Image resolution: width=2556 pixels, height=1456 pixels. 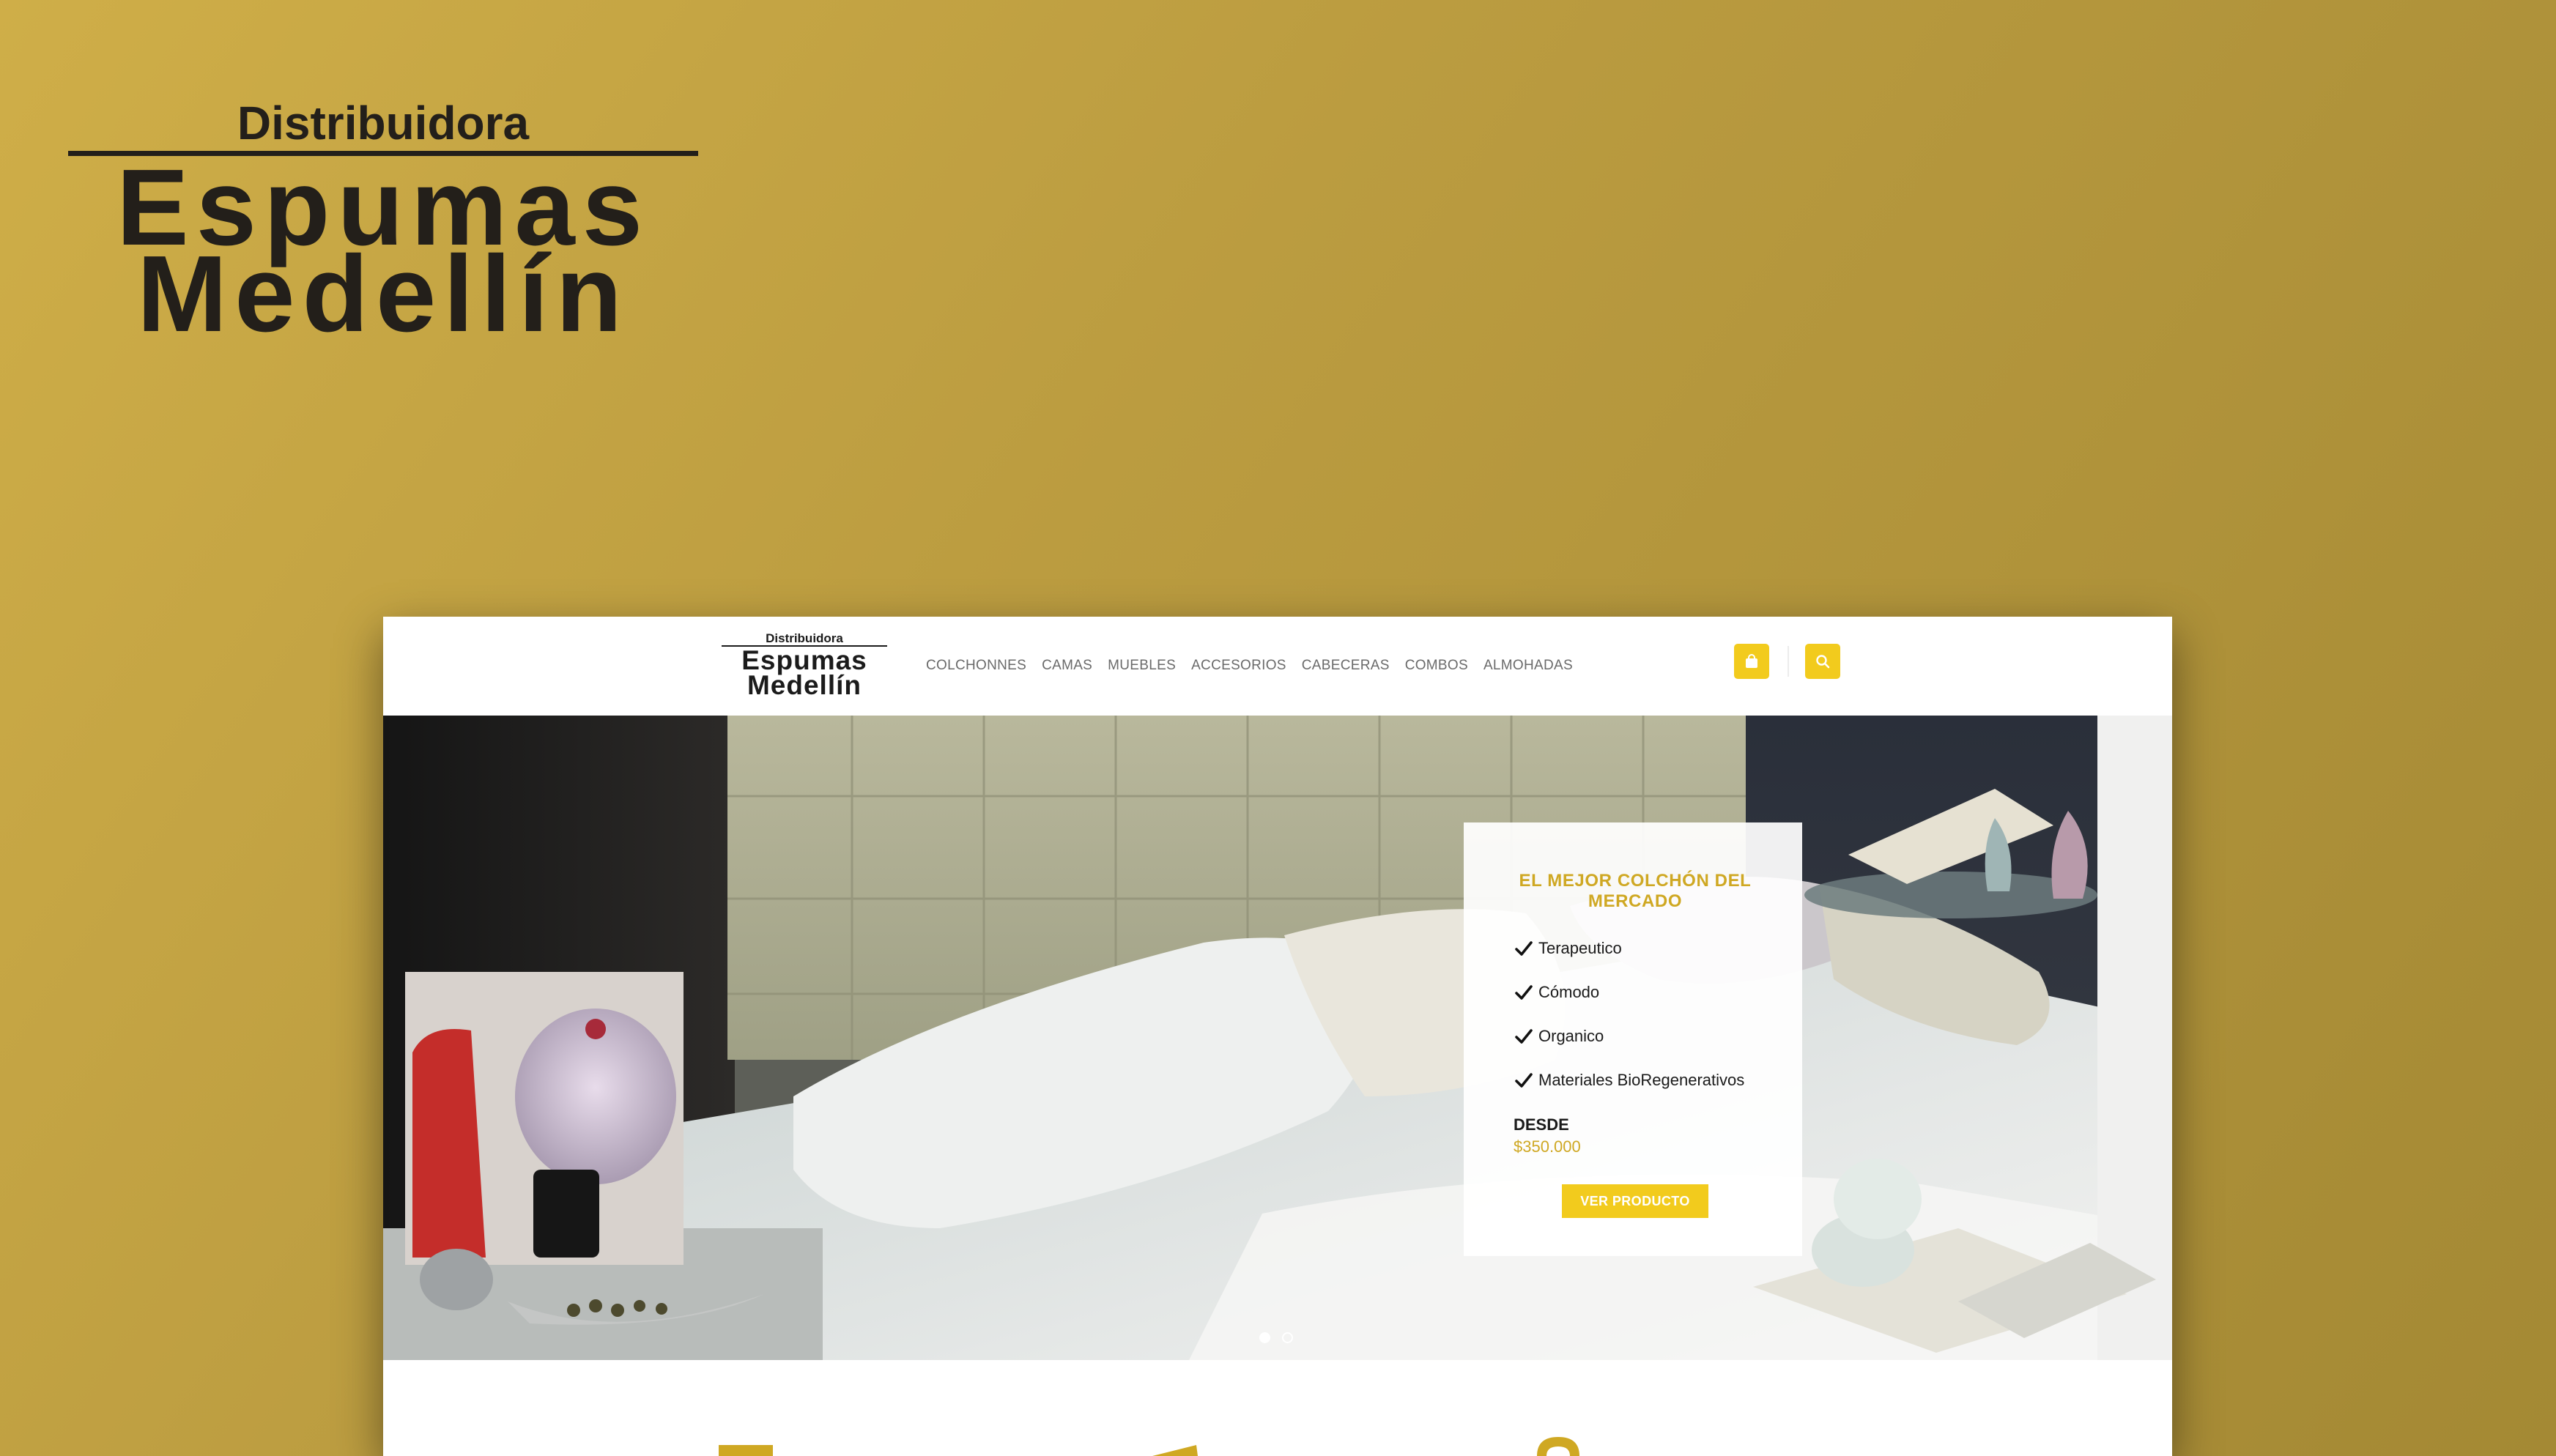 I want to click on feature-label: Organico, so click(x=1571, y=1036).